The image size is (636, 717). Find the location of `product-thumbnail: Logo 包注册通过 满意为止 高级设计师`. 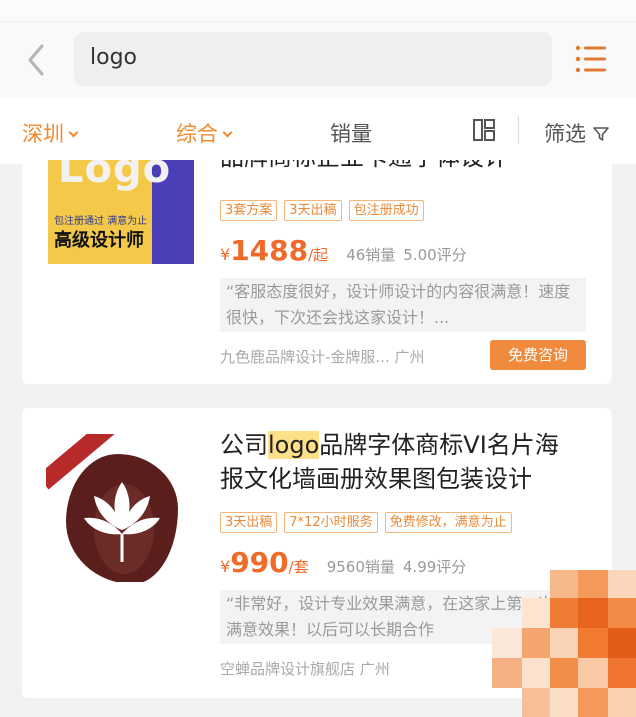

product-thumbnail: Logo 包注册通过 满意为止 高级设计师 is located at coordinates (121, 212).